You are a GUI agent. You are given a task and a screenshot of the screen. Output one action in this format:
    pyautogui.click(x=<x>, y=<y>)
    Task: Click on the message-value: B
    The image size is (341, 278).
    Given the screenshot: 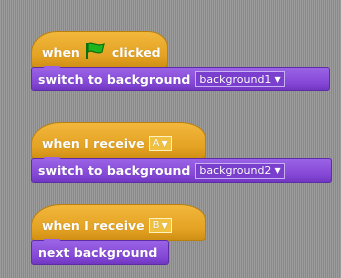 What is the action you would take?
    pyautogui.click(x=156, y=225)
    